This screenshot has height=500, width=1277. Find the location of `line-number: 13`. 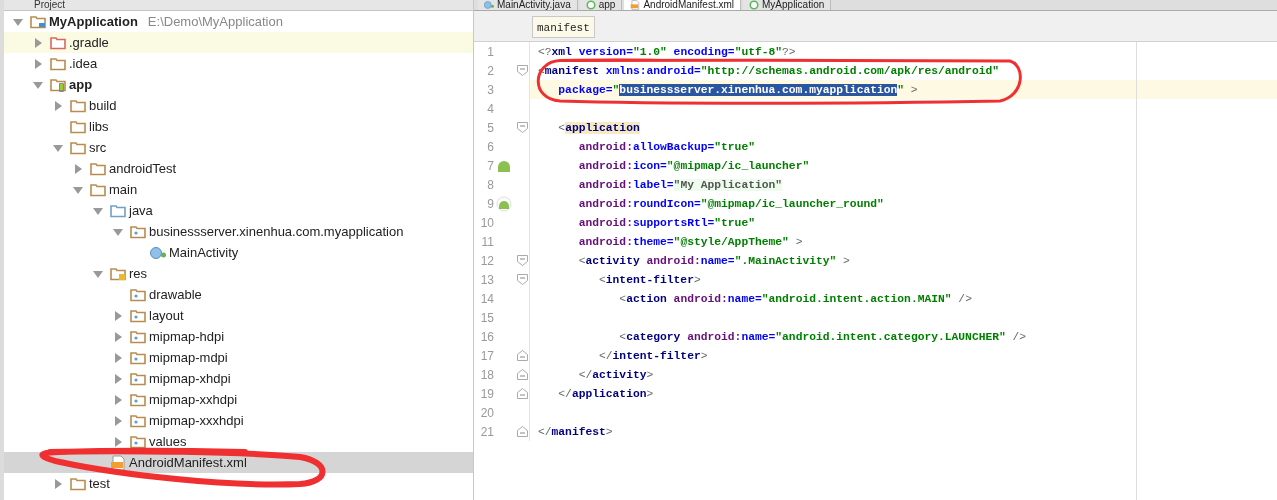

line-number: 13 is located at coordinates (486, 279).